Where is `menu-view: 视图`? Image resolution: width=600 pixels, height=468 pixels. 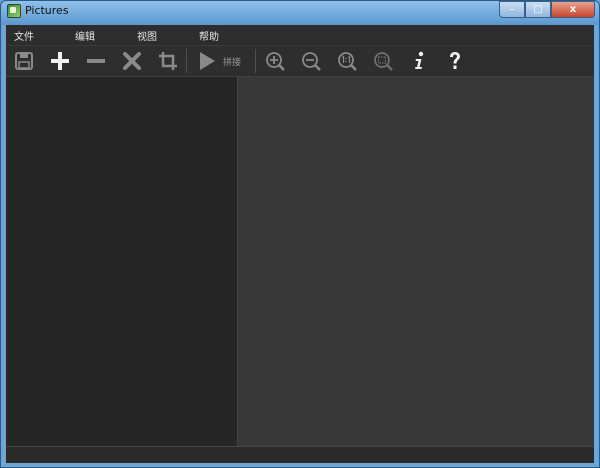 menu-view: 视图 is located at coordinates (147, 35).